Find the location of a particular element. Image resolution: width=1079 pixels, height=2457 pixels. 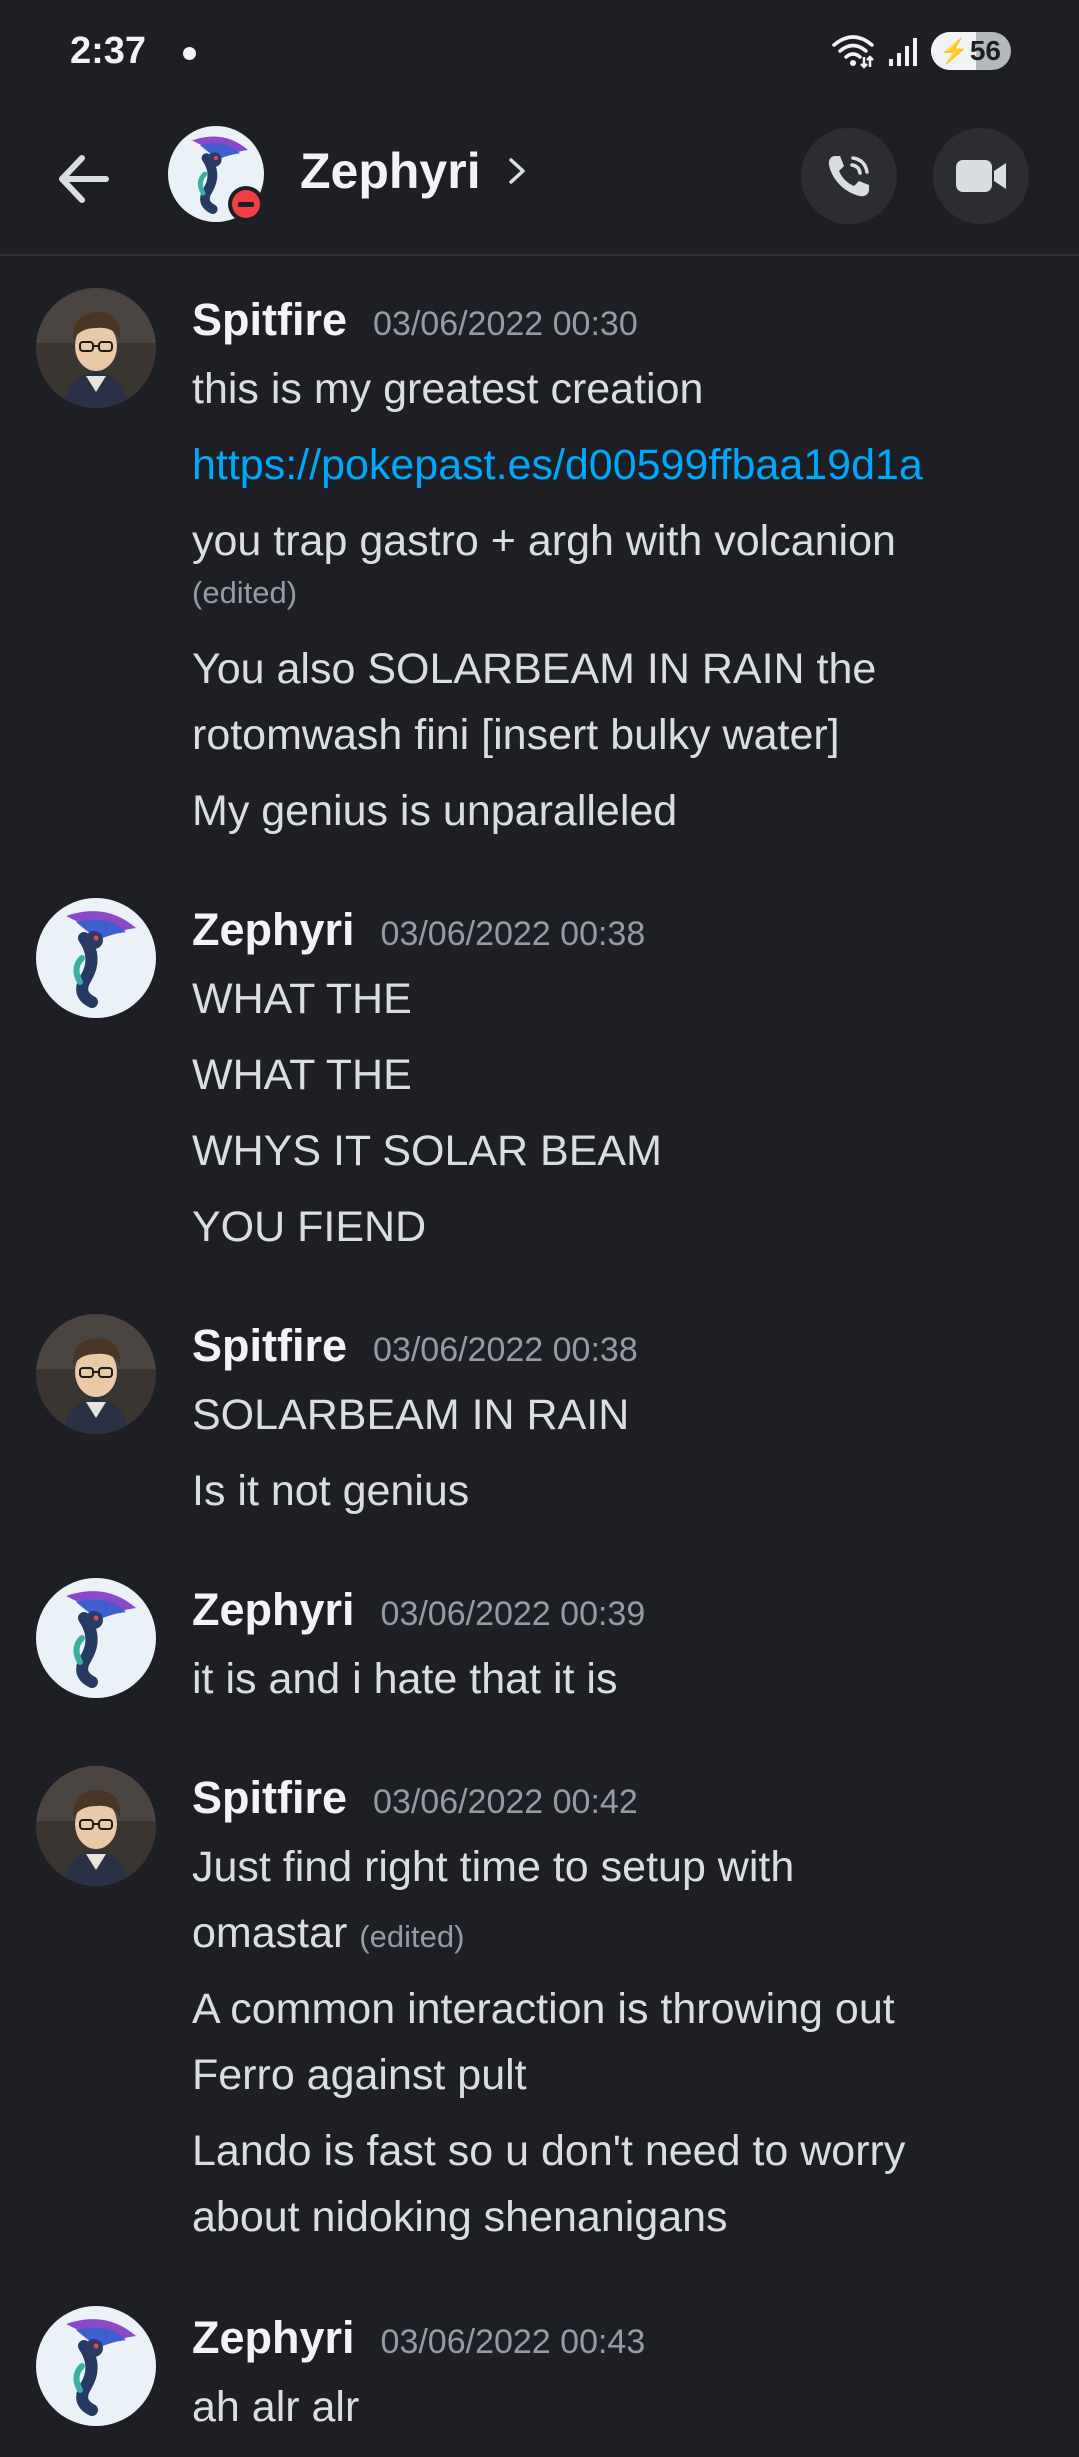

video-camera-icon is located at coordinates (981, 176).